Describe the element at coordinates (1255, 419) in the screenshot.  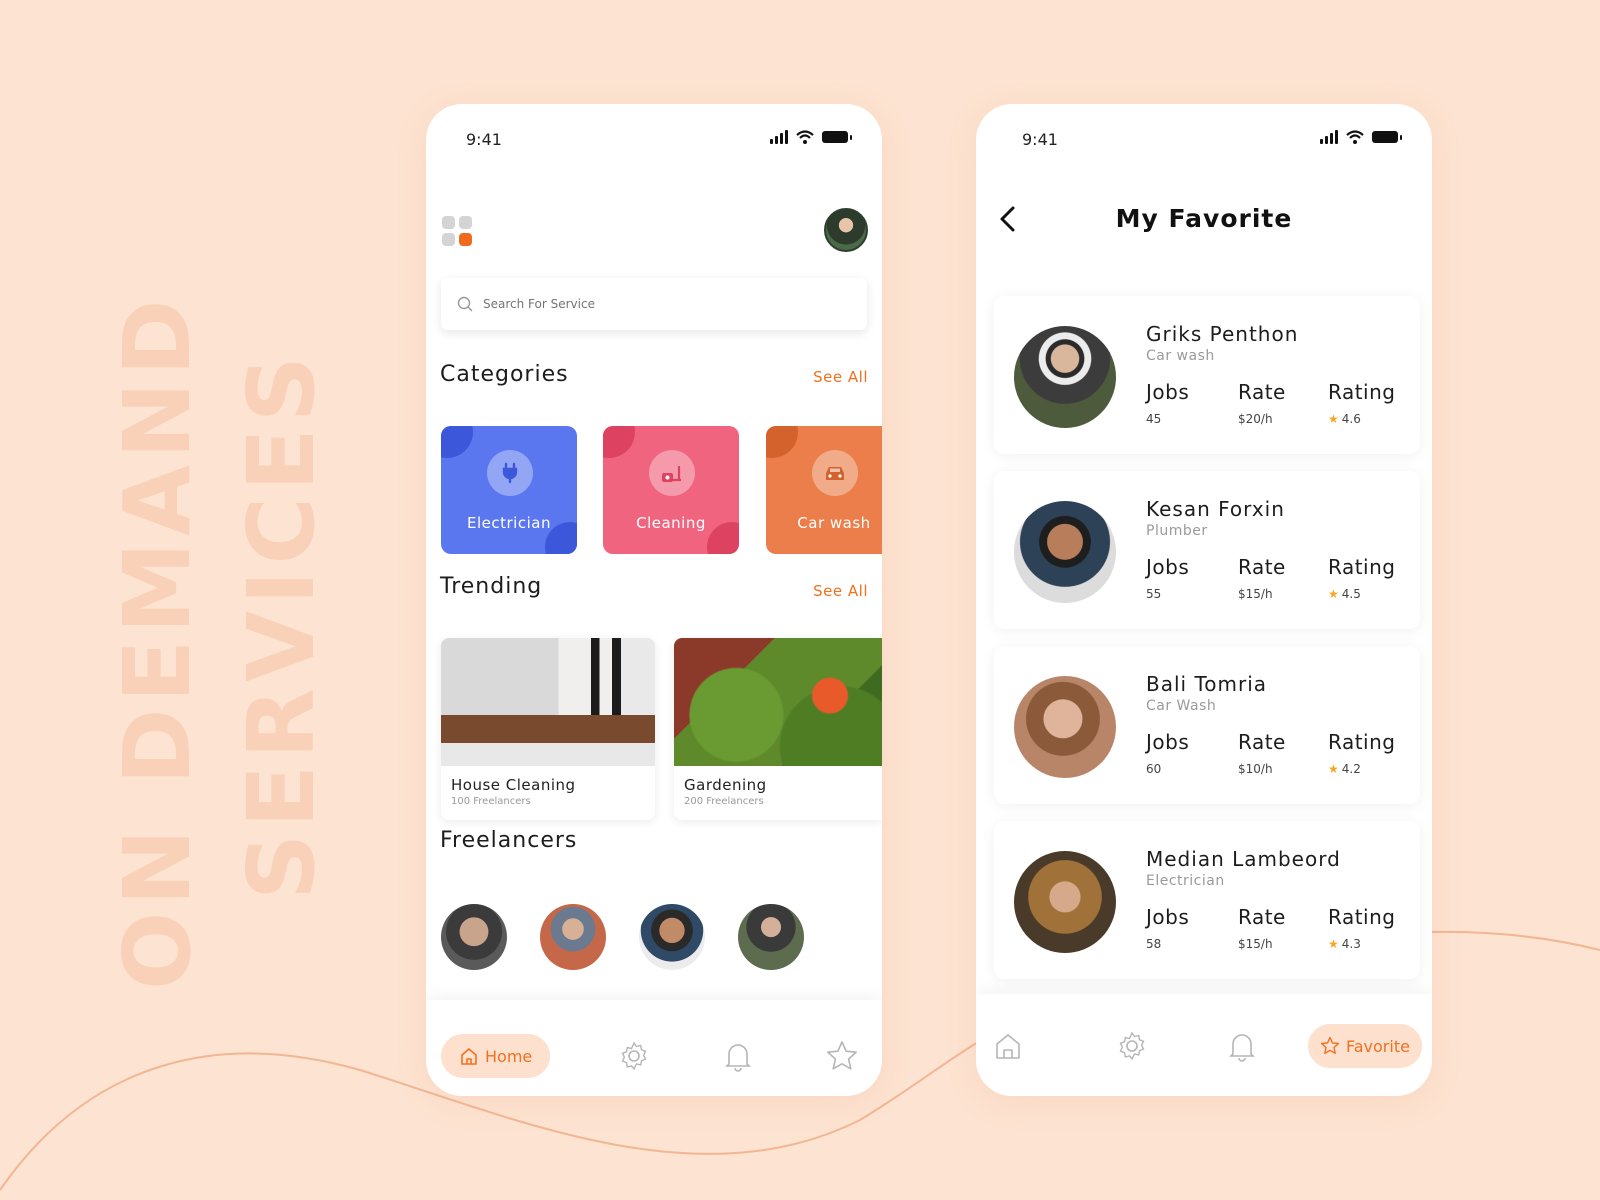
I see `rate-value: $20/h` at that location.